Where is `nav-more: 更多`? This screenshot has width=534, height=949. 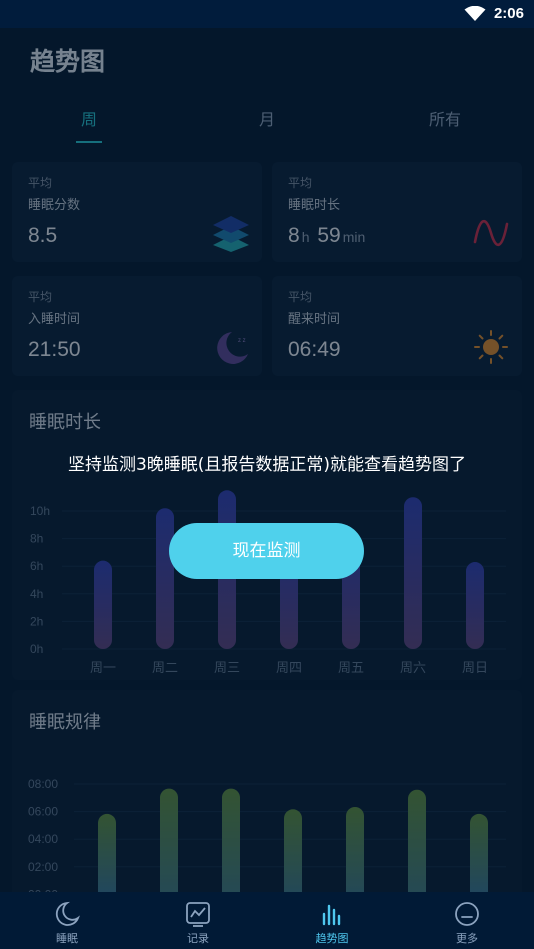
nav-more: 更多 is located at coordinates (467, 920).